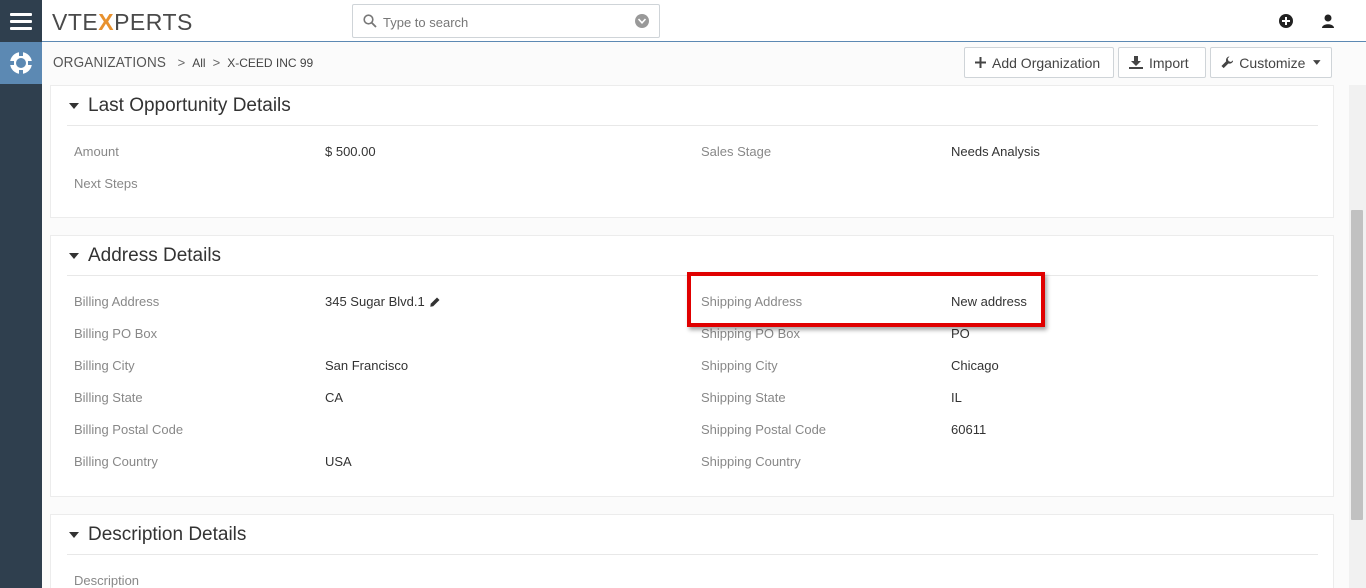  I want to click on field-value-shipping-address: New address, so click(989, 301).